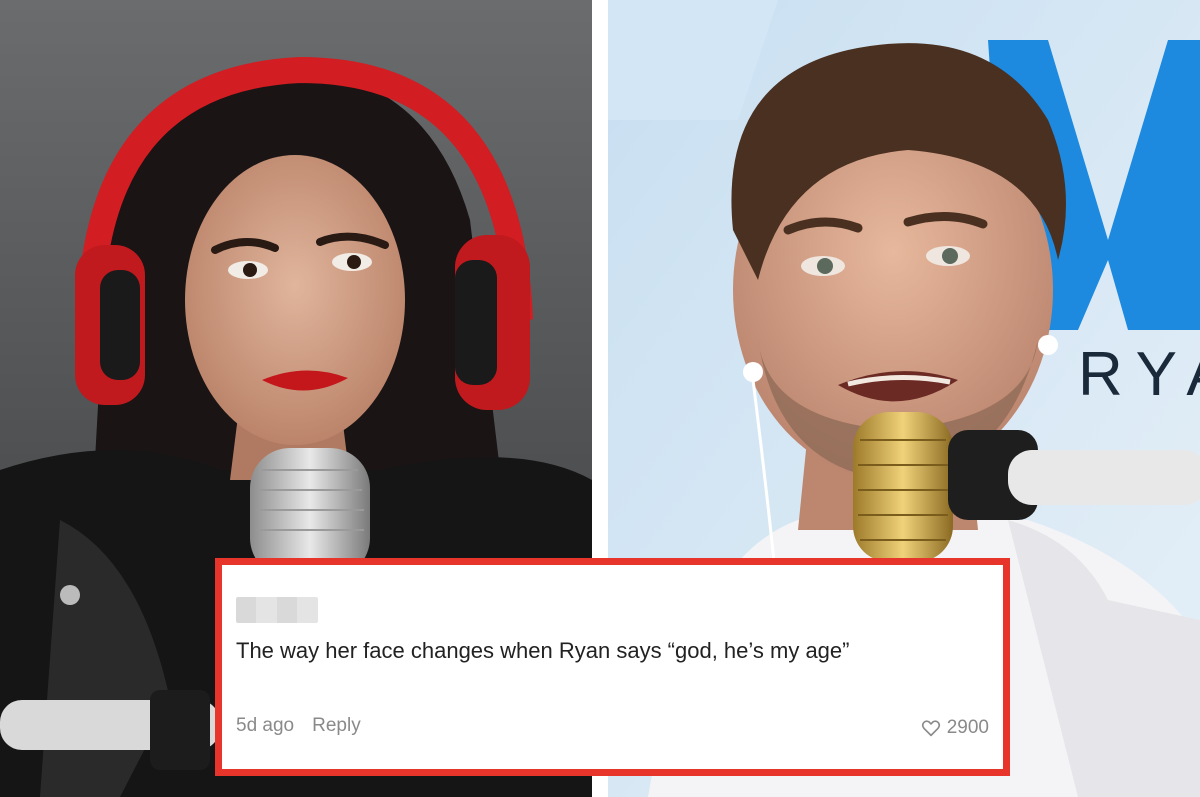 Image resolution: width=1200 pixels, height=797 pixels. Describe the element at coordinates (265, 725) in the screenshot. I see `comment-timestamp: 5d ago` at that location.